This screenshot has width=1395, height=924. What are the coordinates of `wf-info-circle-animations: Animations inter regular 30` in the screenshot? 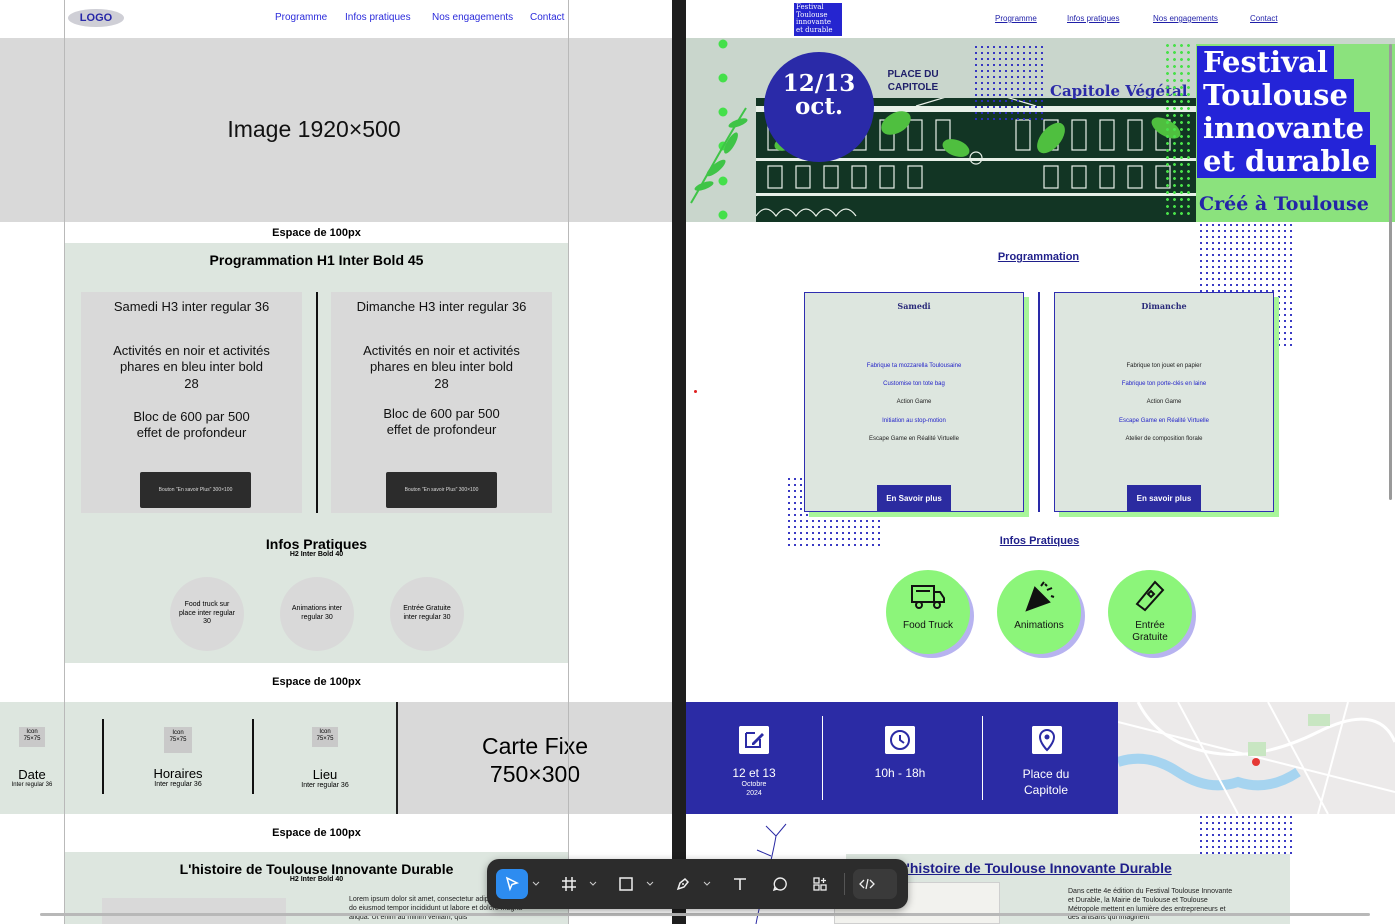 It's located at (317, 614).